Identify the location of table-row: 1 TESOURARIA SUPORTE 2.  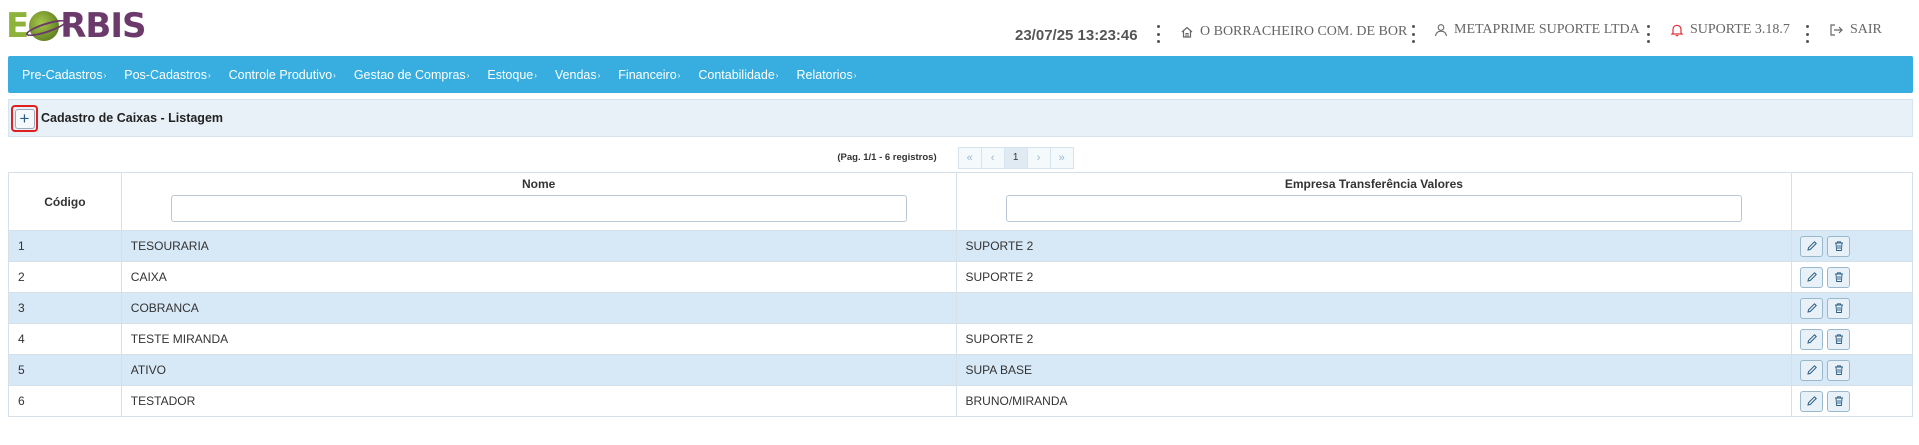
(960, 246).